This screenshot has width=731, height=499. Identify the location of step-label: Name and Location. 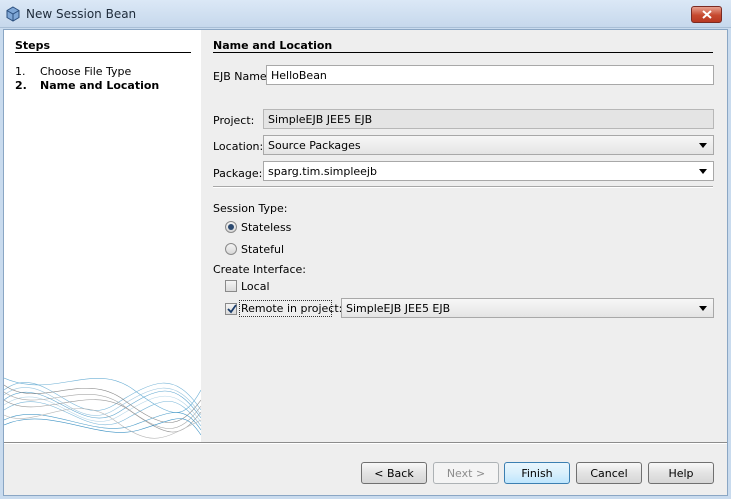
(100, 85).